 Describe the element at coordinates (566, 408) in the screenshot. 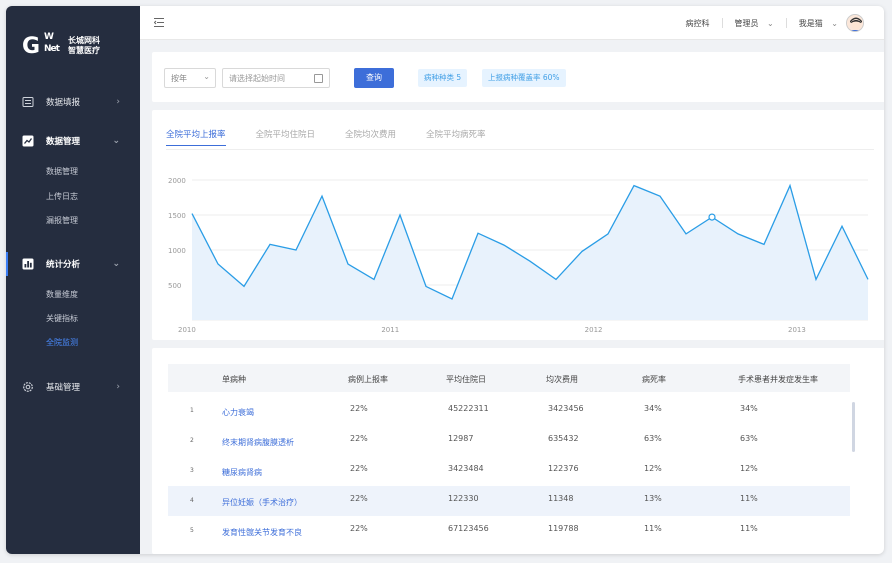

I see `cell-cost: 3423456` at that location.